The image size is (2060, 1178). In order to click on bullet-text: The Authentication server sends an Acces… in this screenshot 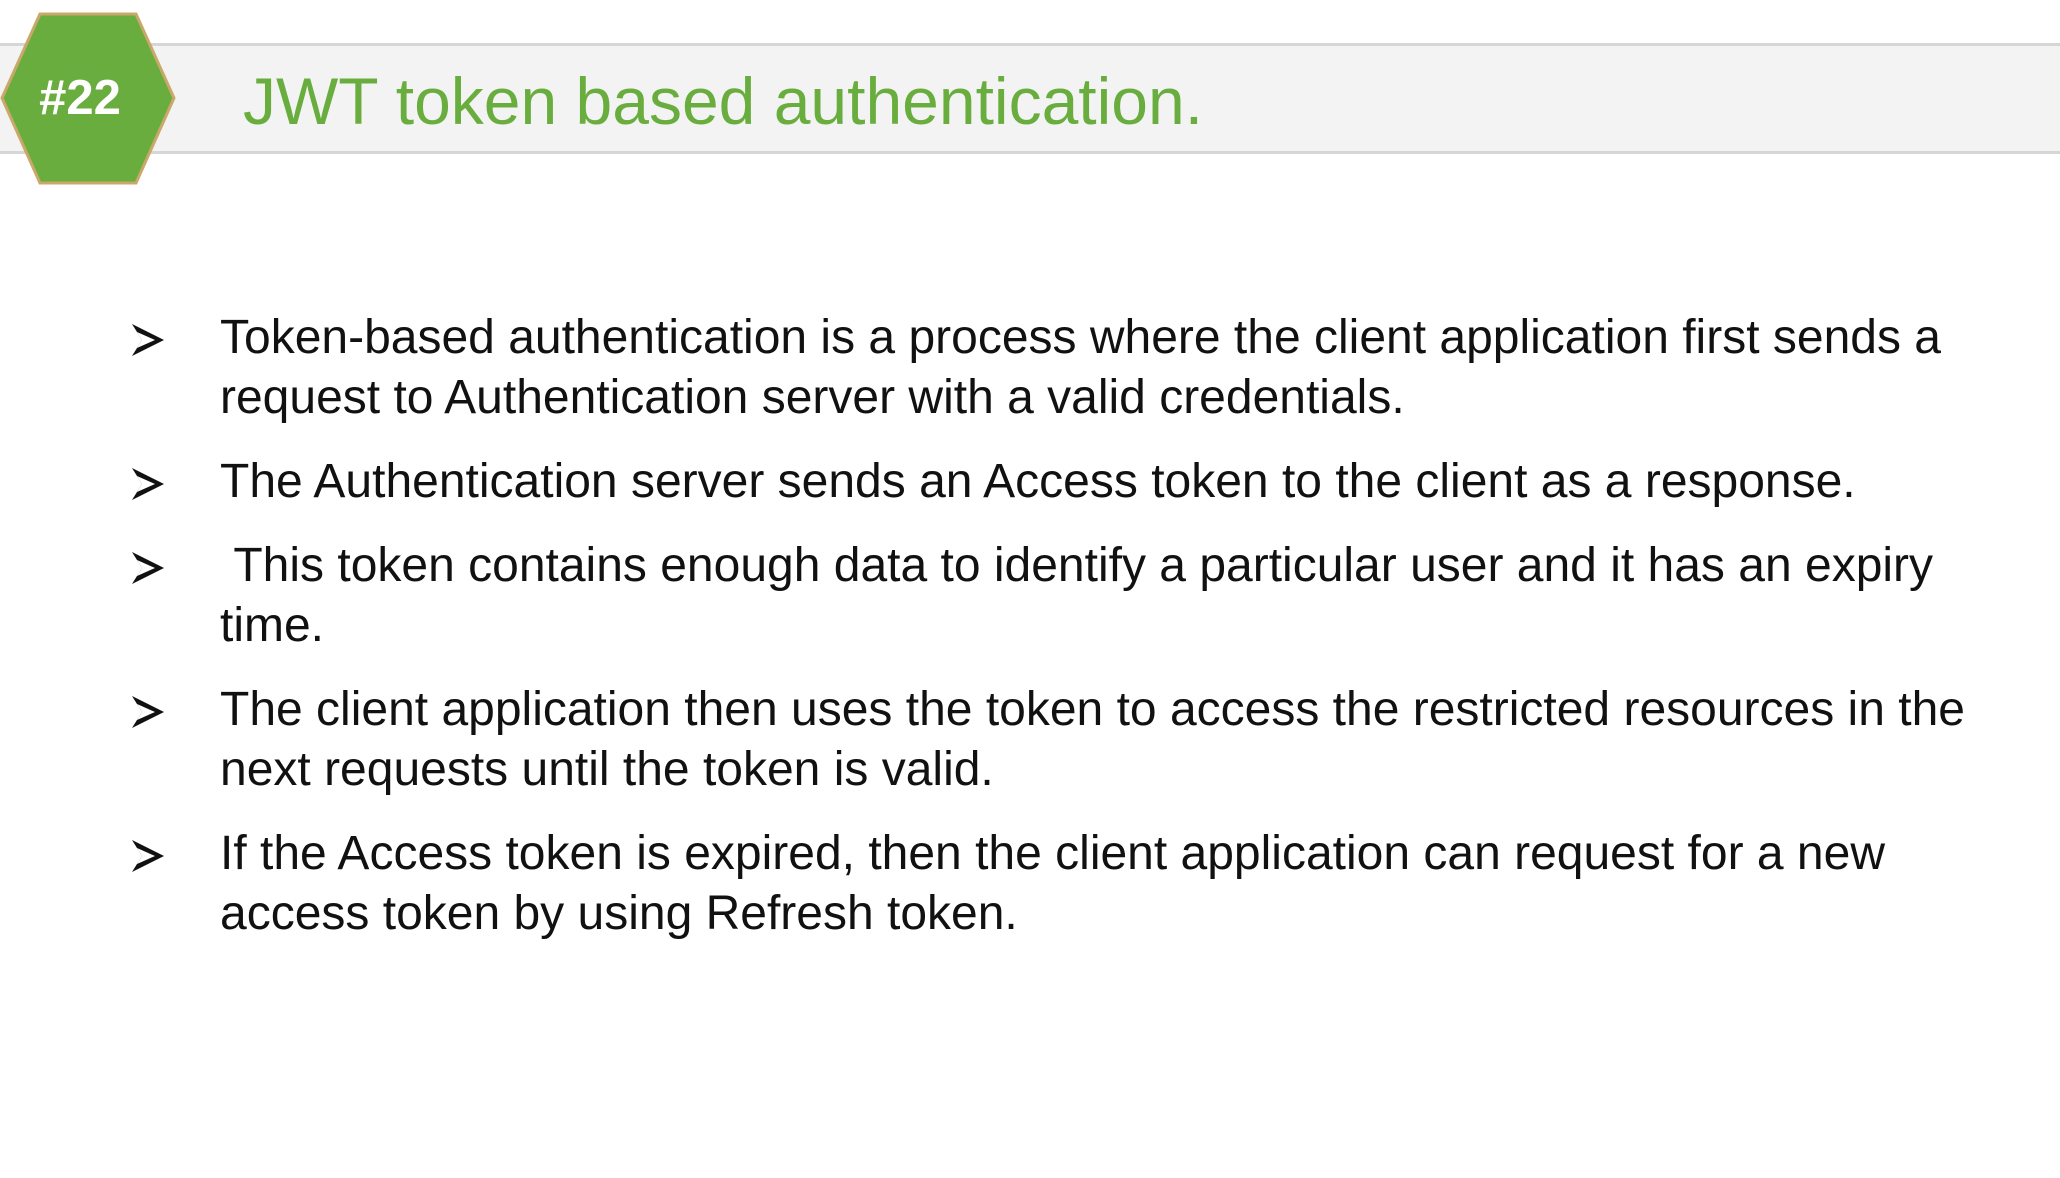, I will do `click(1038, 481)`.